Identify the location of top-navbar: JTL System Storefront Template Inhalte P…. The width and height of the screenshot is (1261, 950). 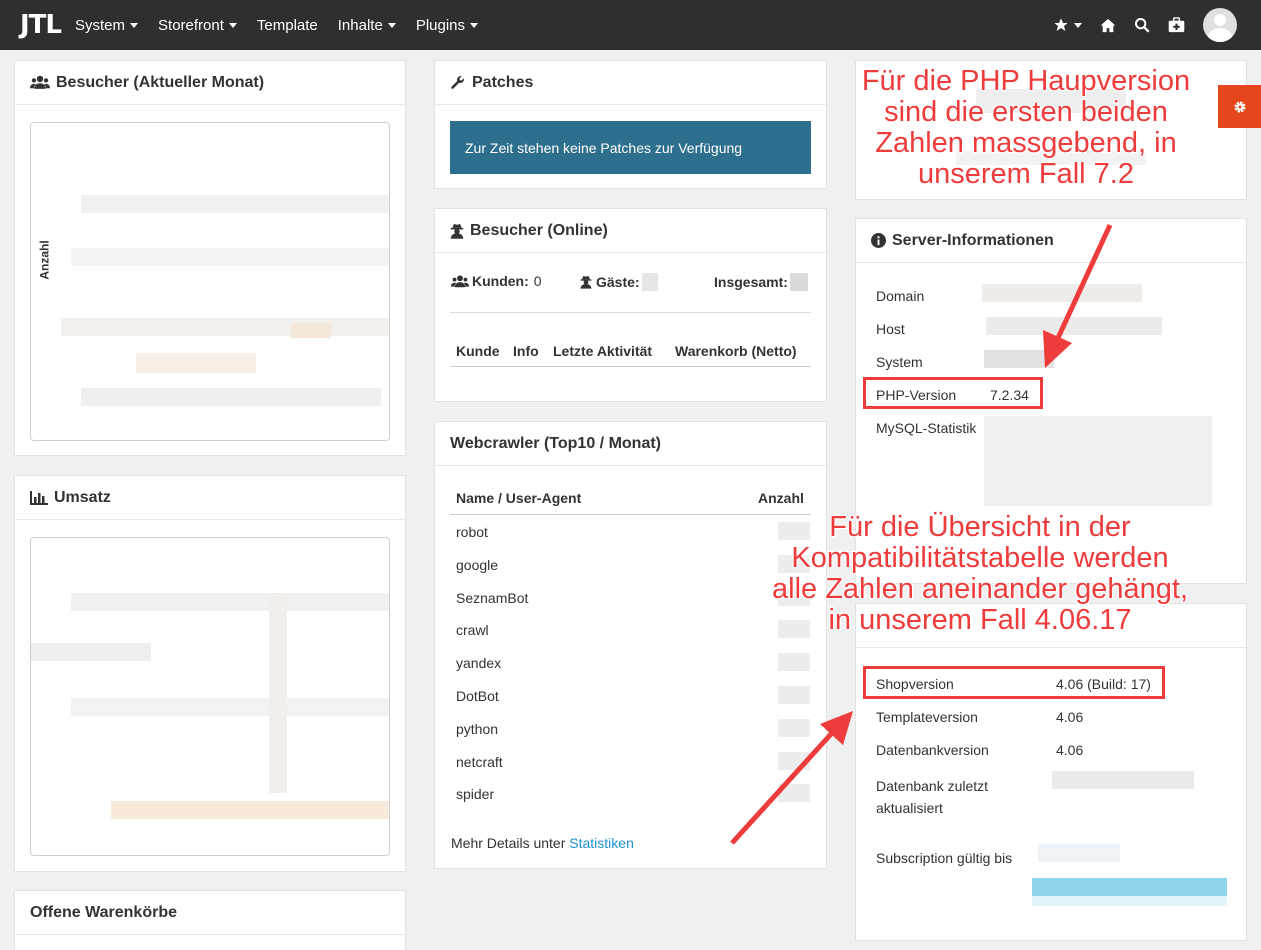
(630, 25).